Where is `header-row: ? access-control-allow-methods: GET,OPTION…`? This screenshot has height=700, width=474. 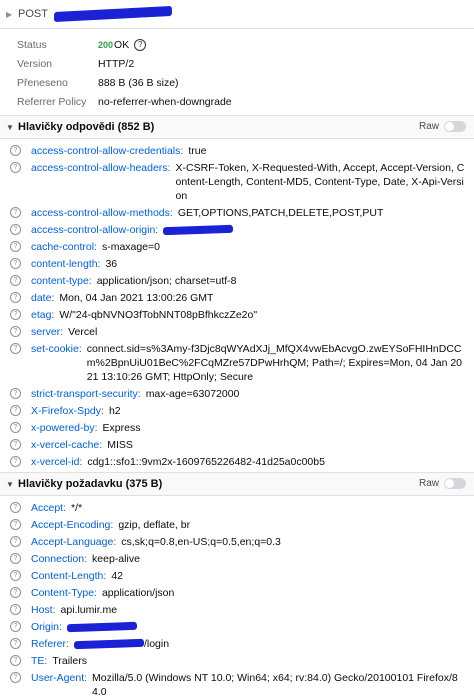
header-row: ? access-control-allow-methods: GET,OPTION… is located at coordinates (237, 212).